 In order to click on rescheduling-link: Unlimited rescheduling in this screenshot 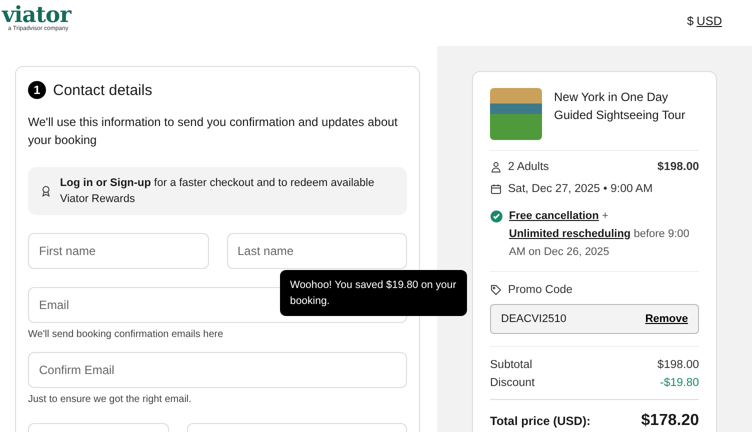, I will do `click(570, 234)`.